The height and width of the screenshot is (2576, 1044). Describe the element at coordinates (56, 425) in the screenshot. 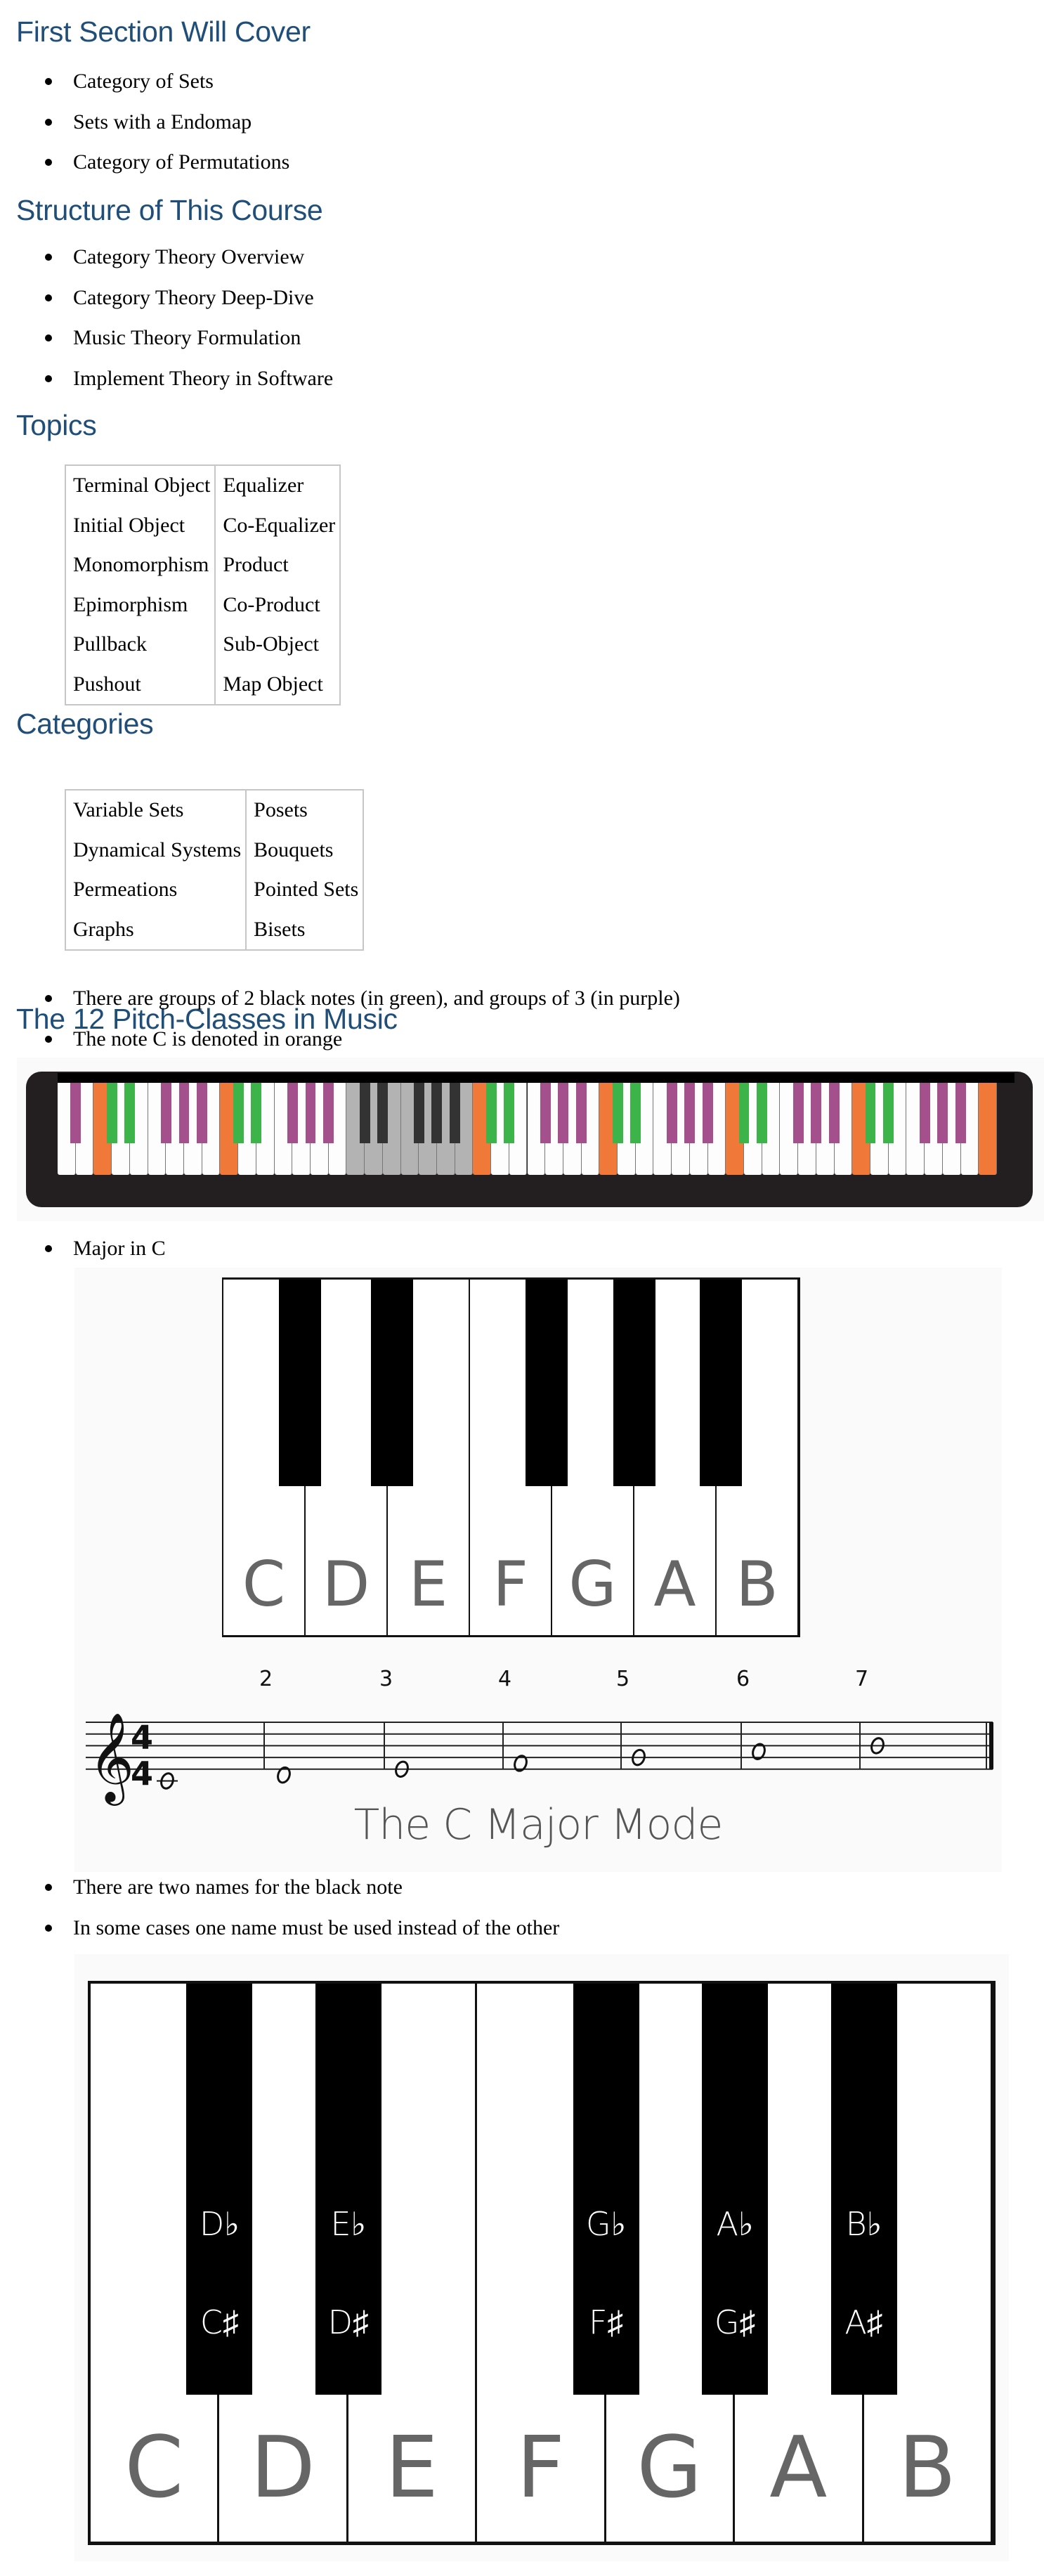

I see `heading-topics: Topics` at that location.